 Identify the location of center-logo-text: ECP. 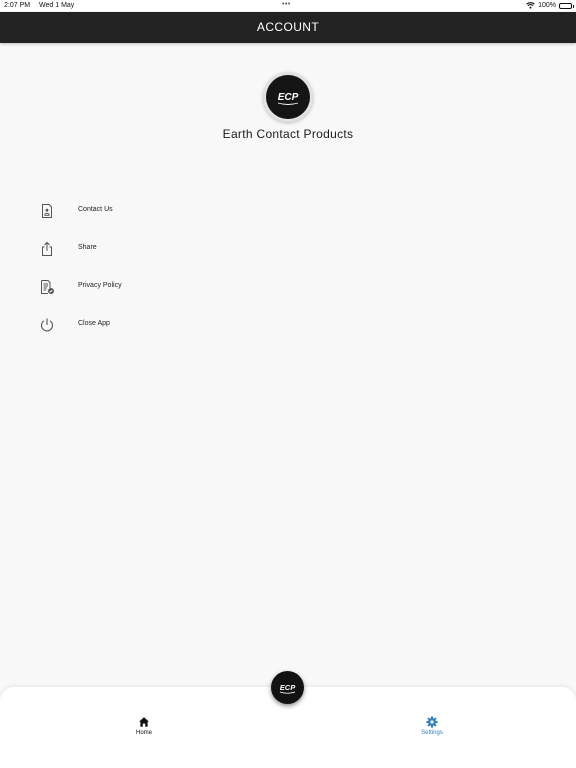
(288, 687).